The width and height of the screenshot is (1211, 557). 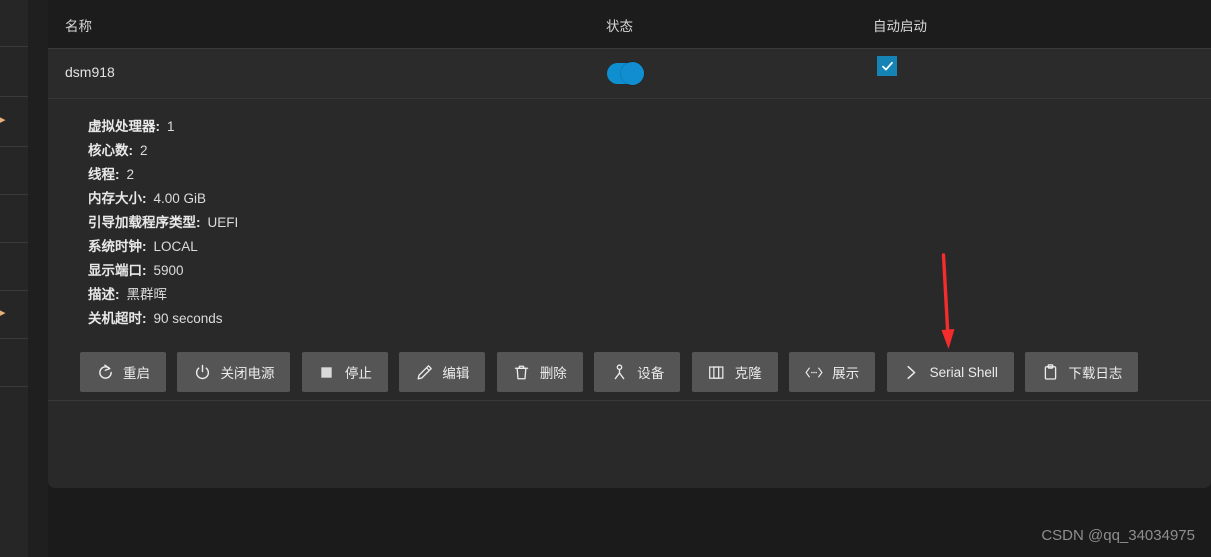 What do you see at coordinates (168, 270) in the screenshot?
I see `detail-value: 5900` at bounding box center [168, 270].